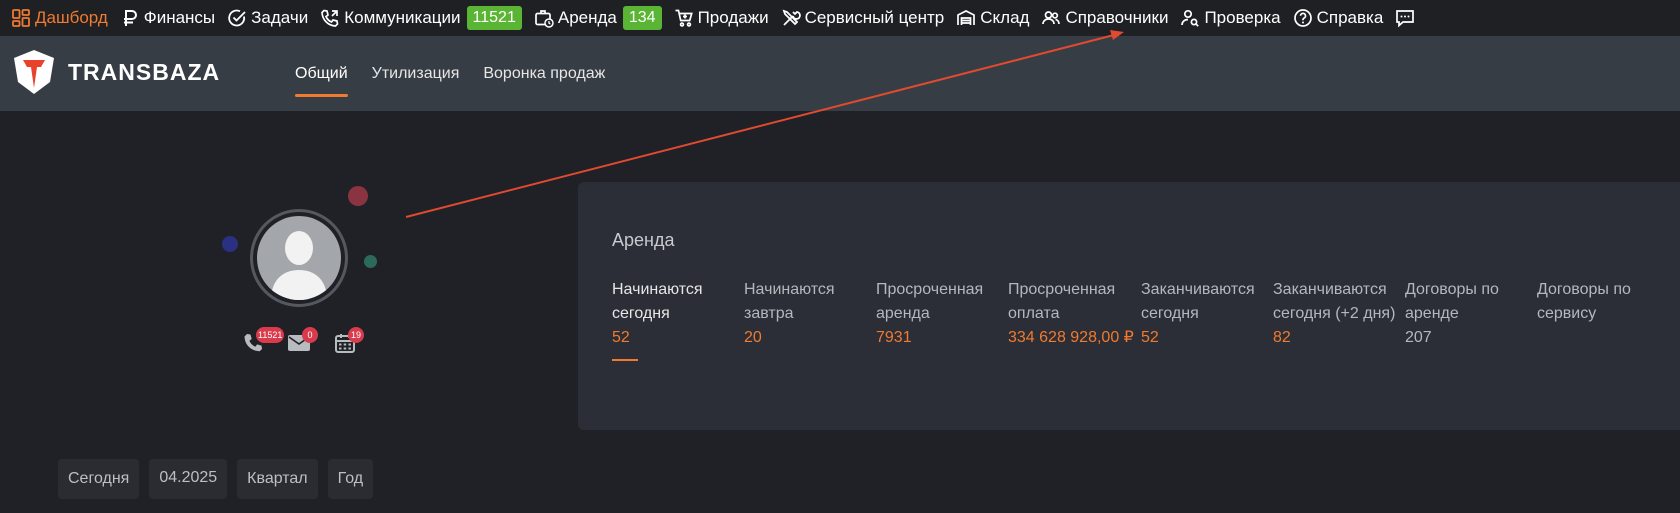  I want to click on nav-label: Справка, so click(1350, 17).